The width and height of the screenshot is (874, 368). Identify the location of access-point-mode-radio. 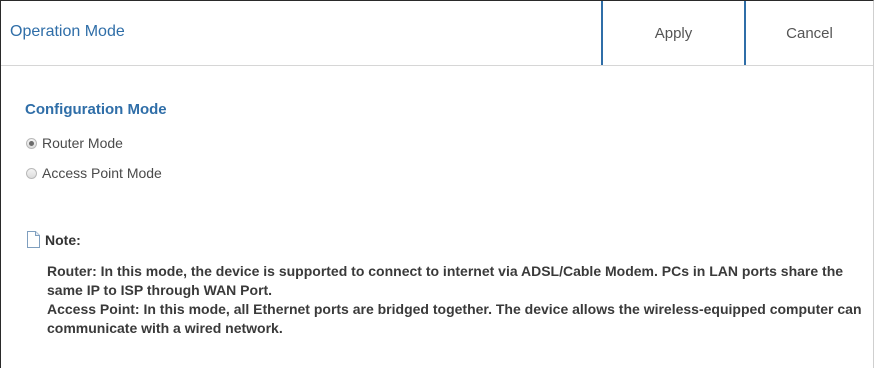
(31, 173).